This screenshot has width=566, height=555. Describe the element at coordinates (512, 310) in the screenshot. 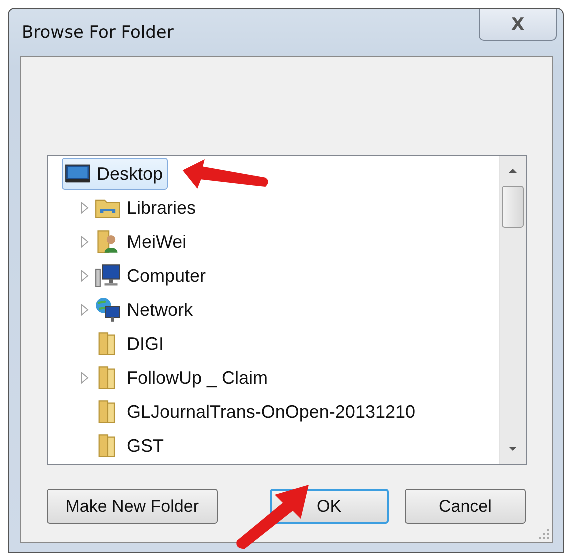

I see `scrollbar` at that location.